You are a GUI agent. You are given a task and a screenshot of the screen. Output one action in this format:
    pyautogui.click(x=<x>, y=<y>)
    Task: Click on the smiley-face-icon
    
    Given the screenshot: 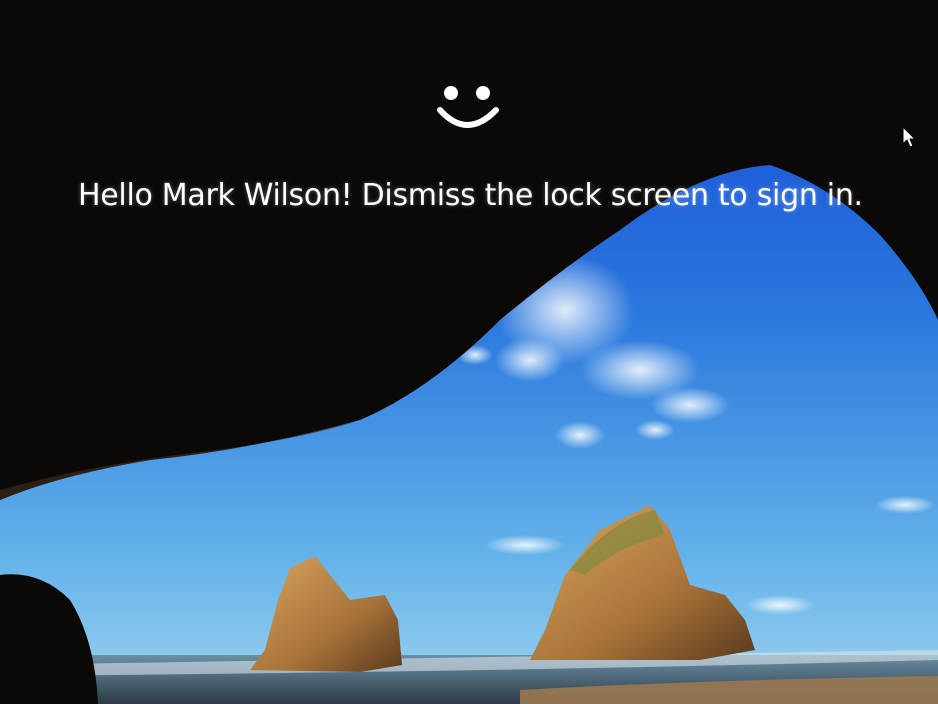 What is the action you would take?
    pyautogui.click(x=468, y=107)
    